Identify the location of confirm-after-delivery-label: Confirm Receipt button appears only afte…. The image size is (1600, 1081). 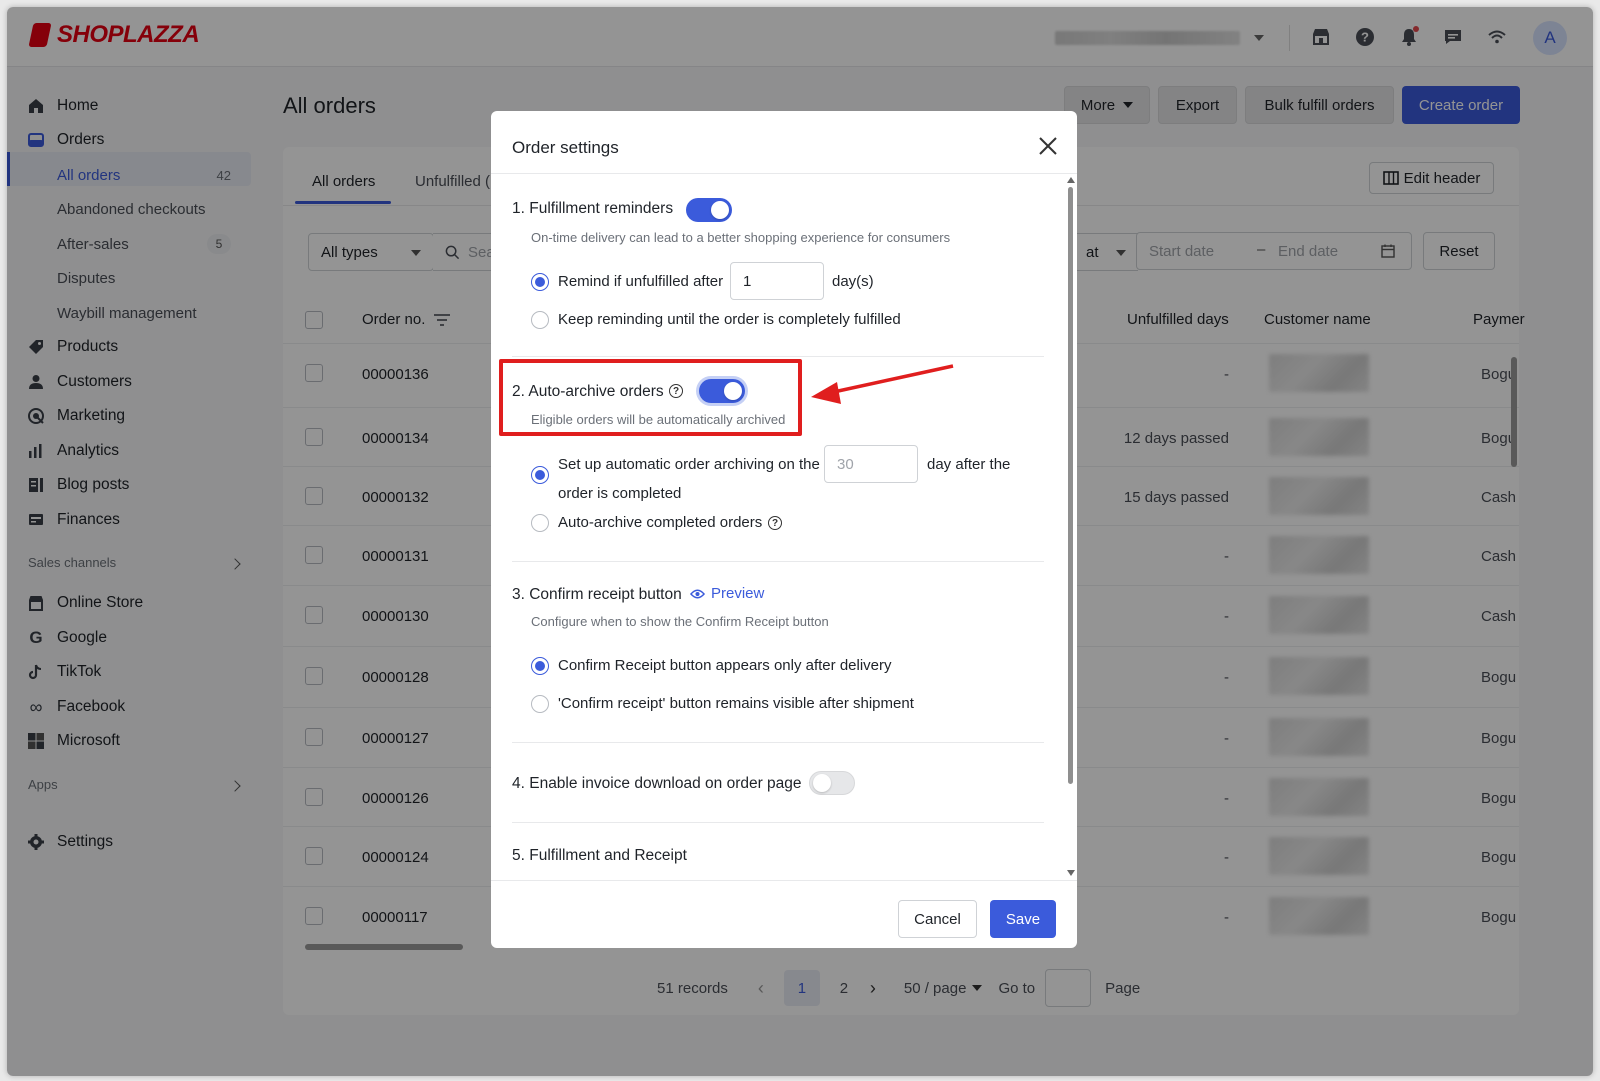
(725, 665).